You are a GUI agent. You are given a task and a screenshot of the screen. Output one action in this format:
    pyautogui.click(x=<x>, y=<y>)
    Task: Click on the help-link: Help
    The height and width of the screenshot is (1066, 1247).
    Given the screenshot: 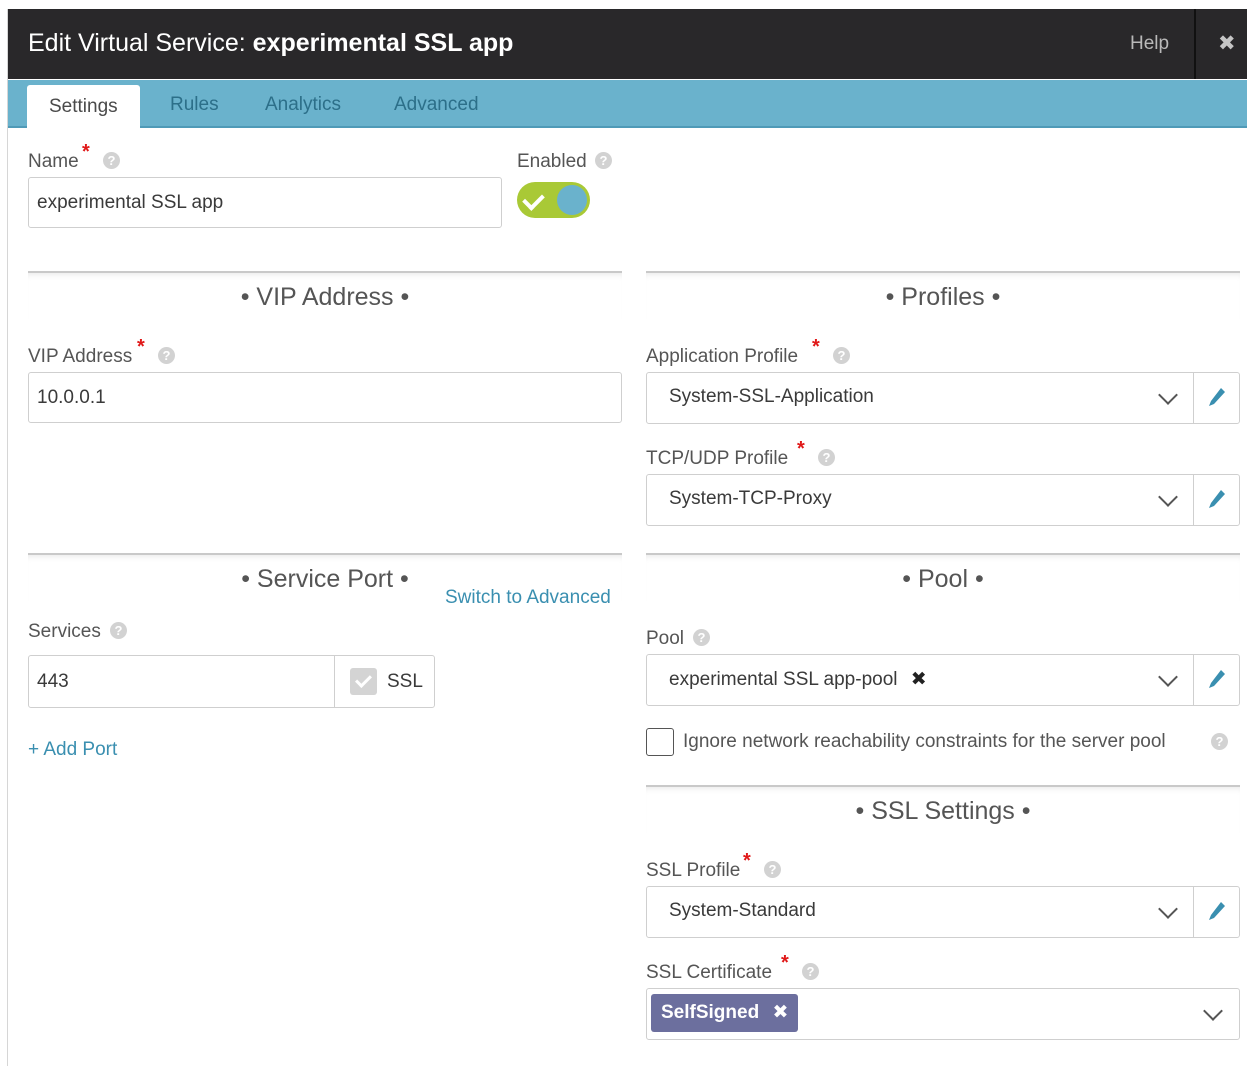 What is the action you would take?
    pyautogui.click(x=1149, y=44)
    